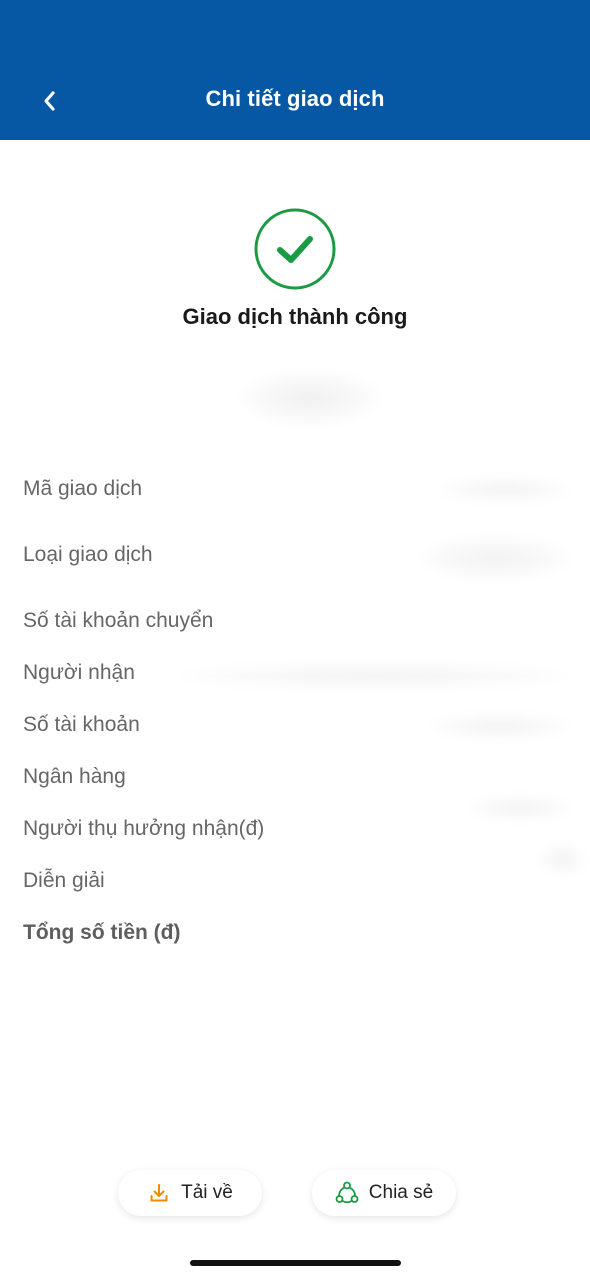  Describe the element at coordinates (347, 1193) in the screenshot. I see `share-icon` at that location.